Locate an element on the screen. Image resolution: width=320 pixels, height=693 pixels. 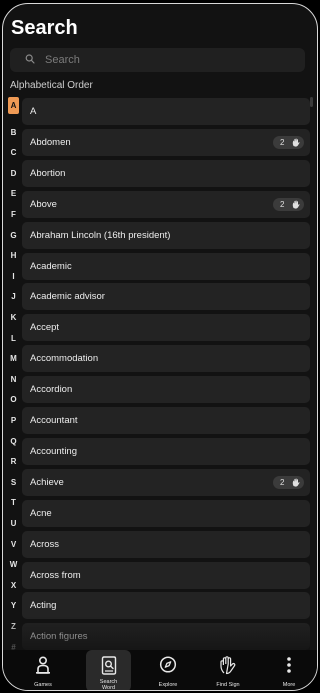
alphabet-letter-y: Y is located at coordinates (13, 605).